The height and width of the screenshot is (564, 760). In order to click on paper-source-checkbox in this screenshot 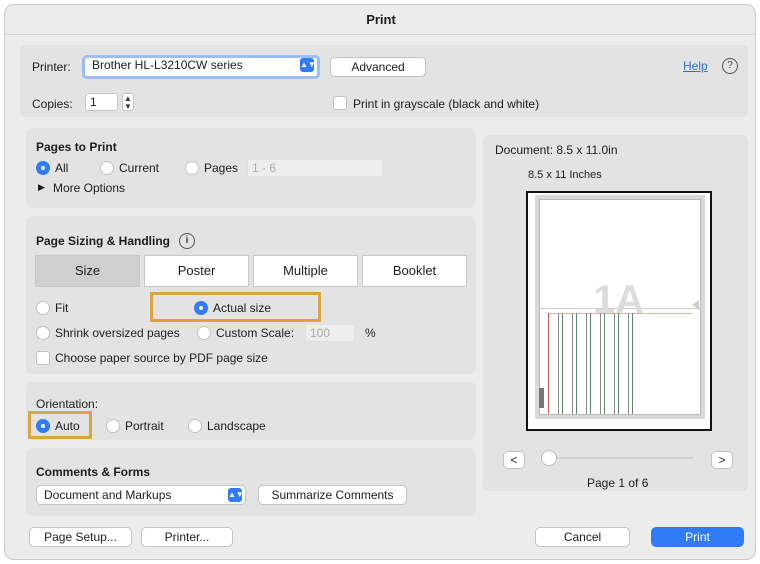, I will do `click(43, 358)`.